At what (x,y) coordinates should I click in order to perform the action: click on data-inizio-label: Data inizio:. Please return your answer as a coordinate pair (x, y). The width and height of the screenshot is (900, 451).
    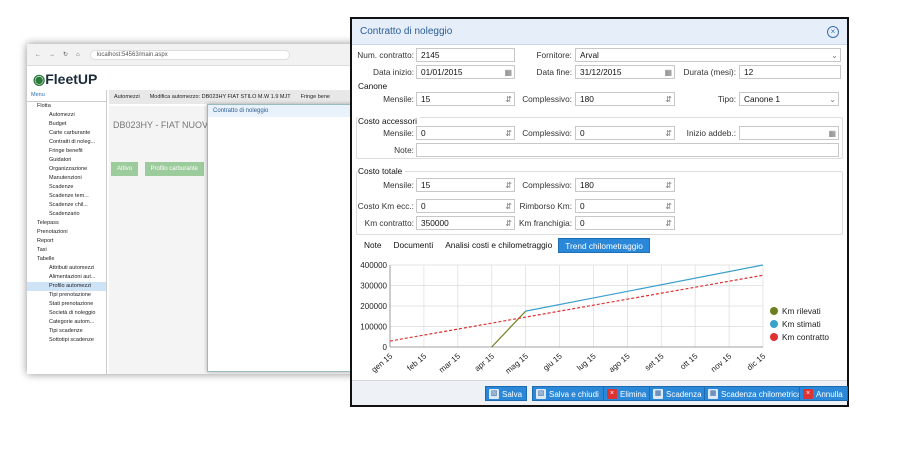
    Looking at the image, I should click on (393, 72).